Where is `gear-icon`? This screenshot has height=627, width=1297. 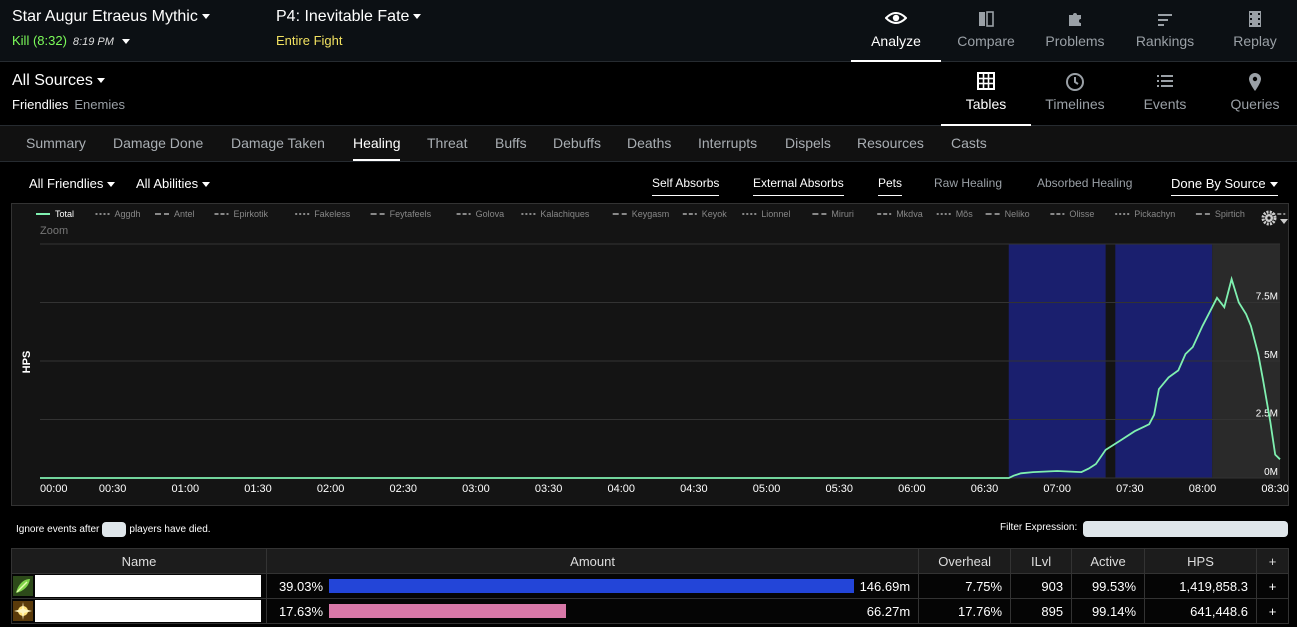 gear-icon is located at coordinates (1269, 218).